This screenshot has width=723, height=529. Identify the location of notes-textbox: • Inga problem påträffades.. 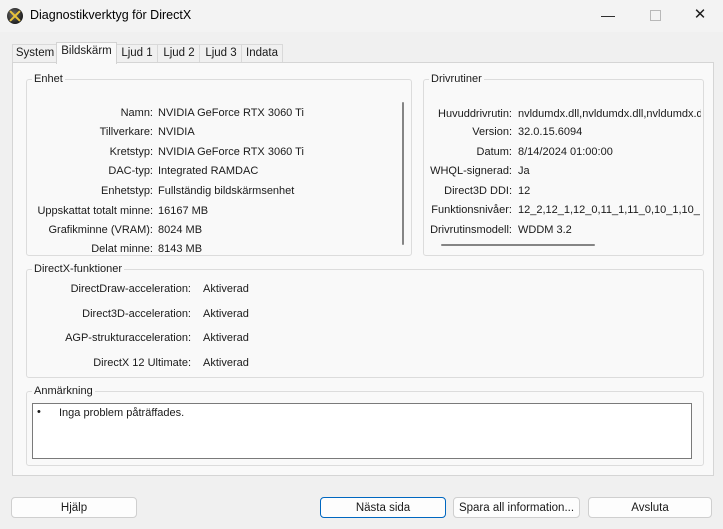
(362, 431).